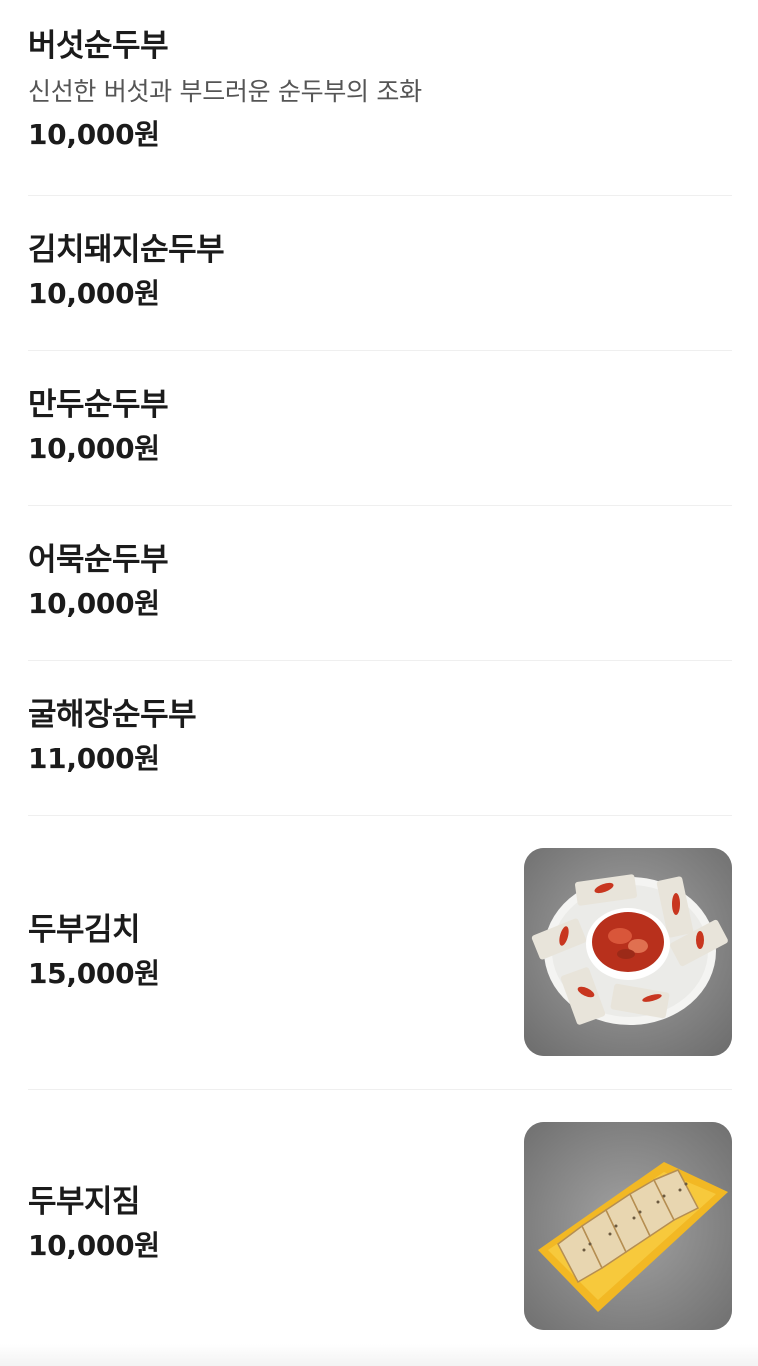 This screenshot has width=758, height=1366. What do you see at coordinates (94, 1223) in the screenshot?
I see `menu-item-text: 두부지짐 10,000원` at bounding box center [94, 1223].